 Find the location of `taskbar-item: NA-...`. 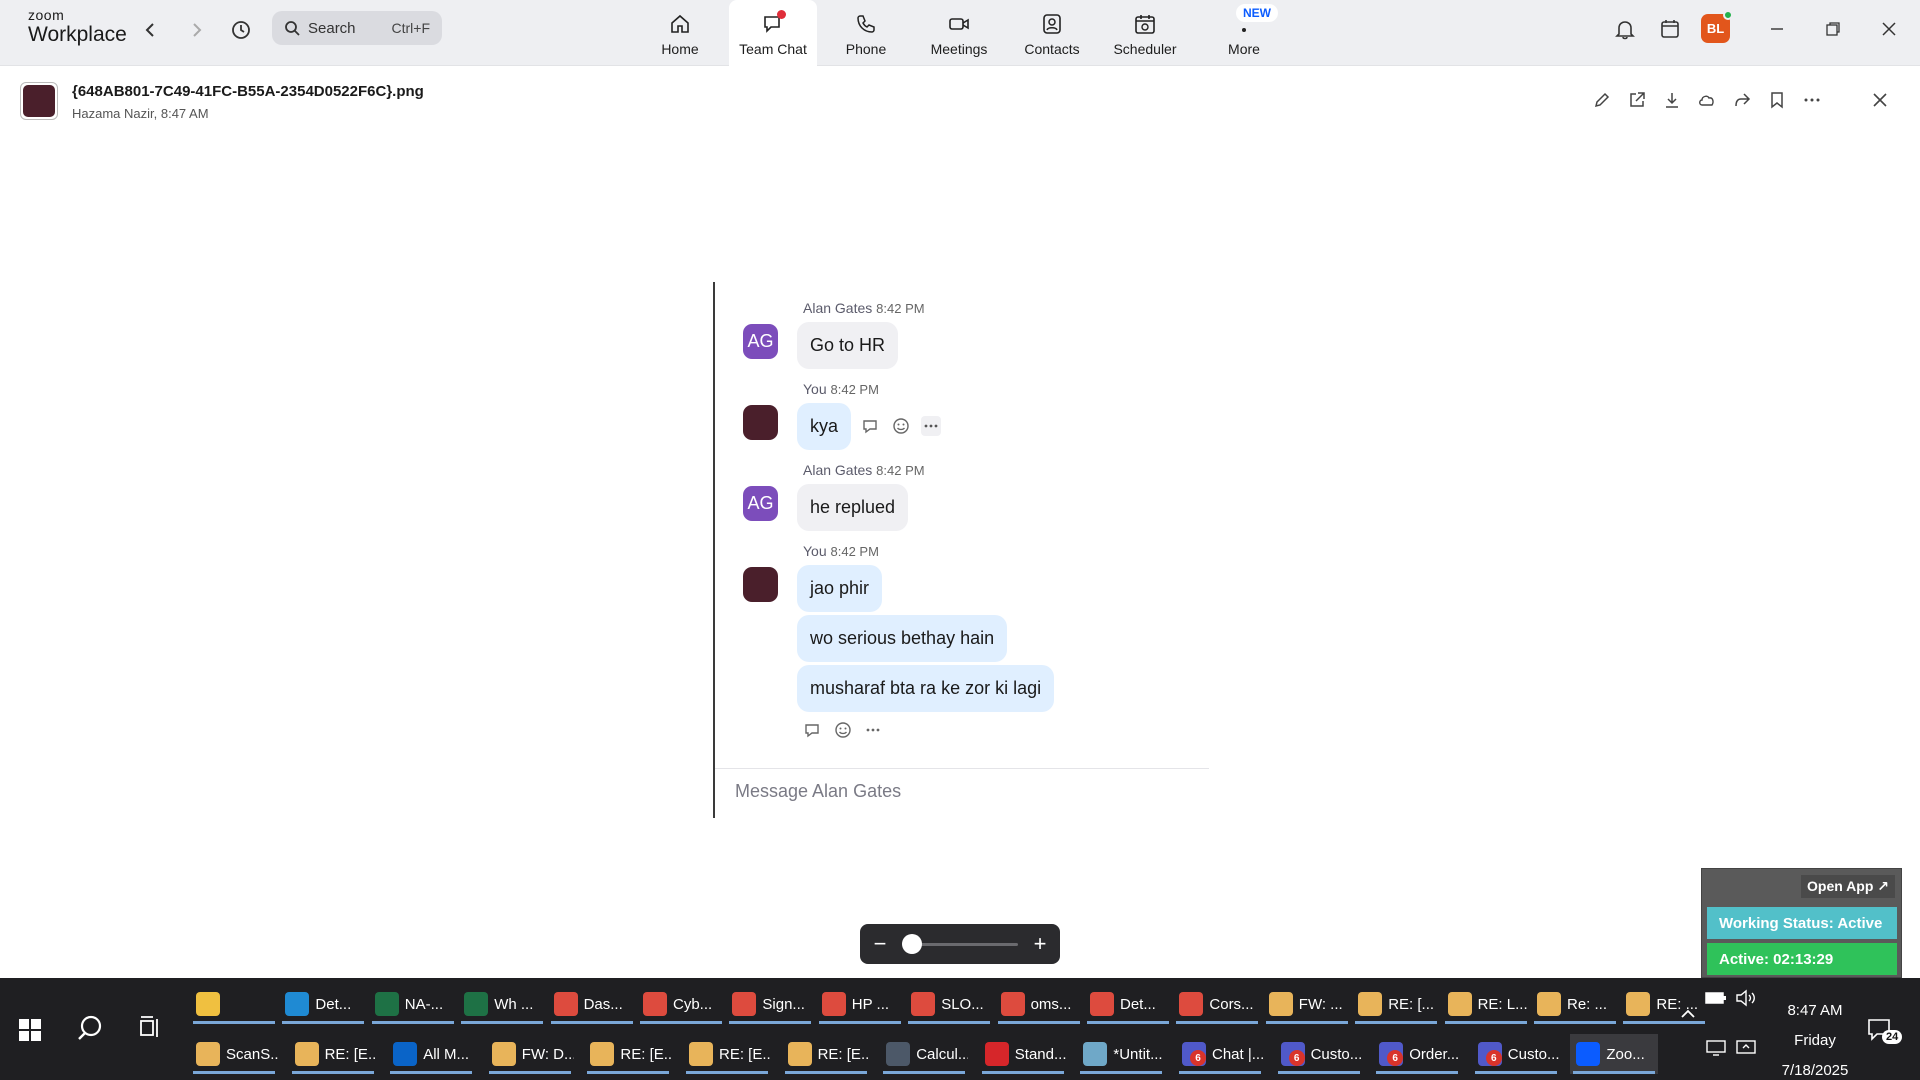

taskbar-item: NA-... is located at coordinates (413, 1004).